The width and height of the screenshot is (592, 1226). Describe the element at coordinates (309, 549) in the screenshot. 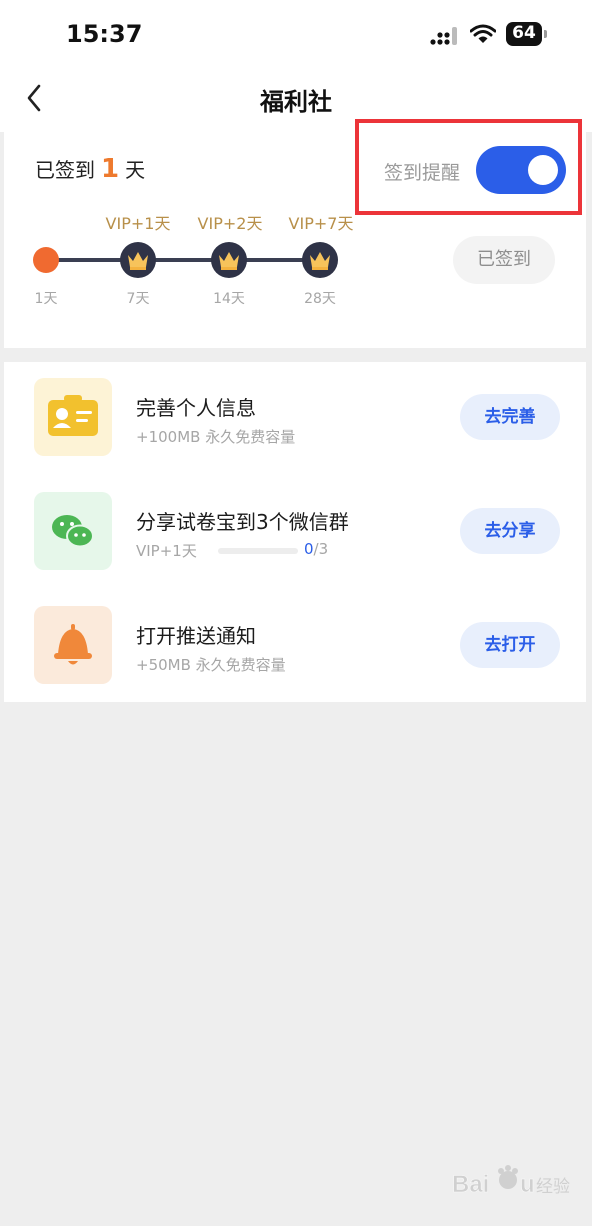

I see `share-progress-done: 0` at that location.